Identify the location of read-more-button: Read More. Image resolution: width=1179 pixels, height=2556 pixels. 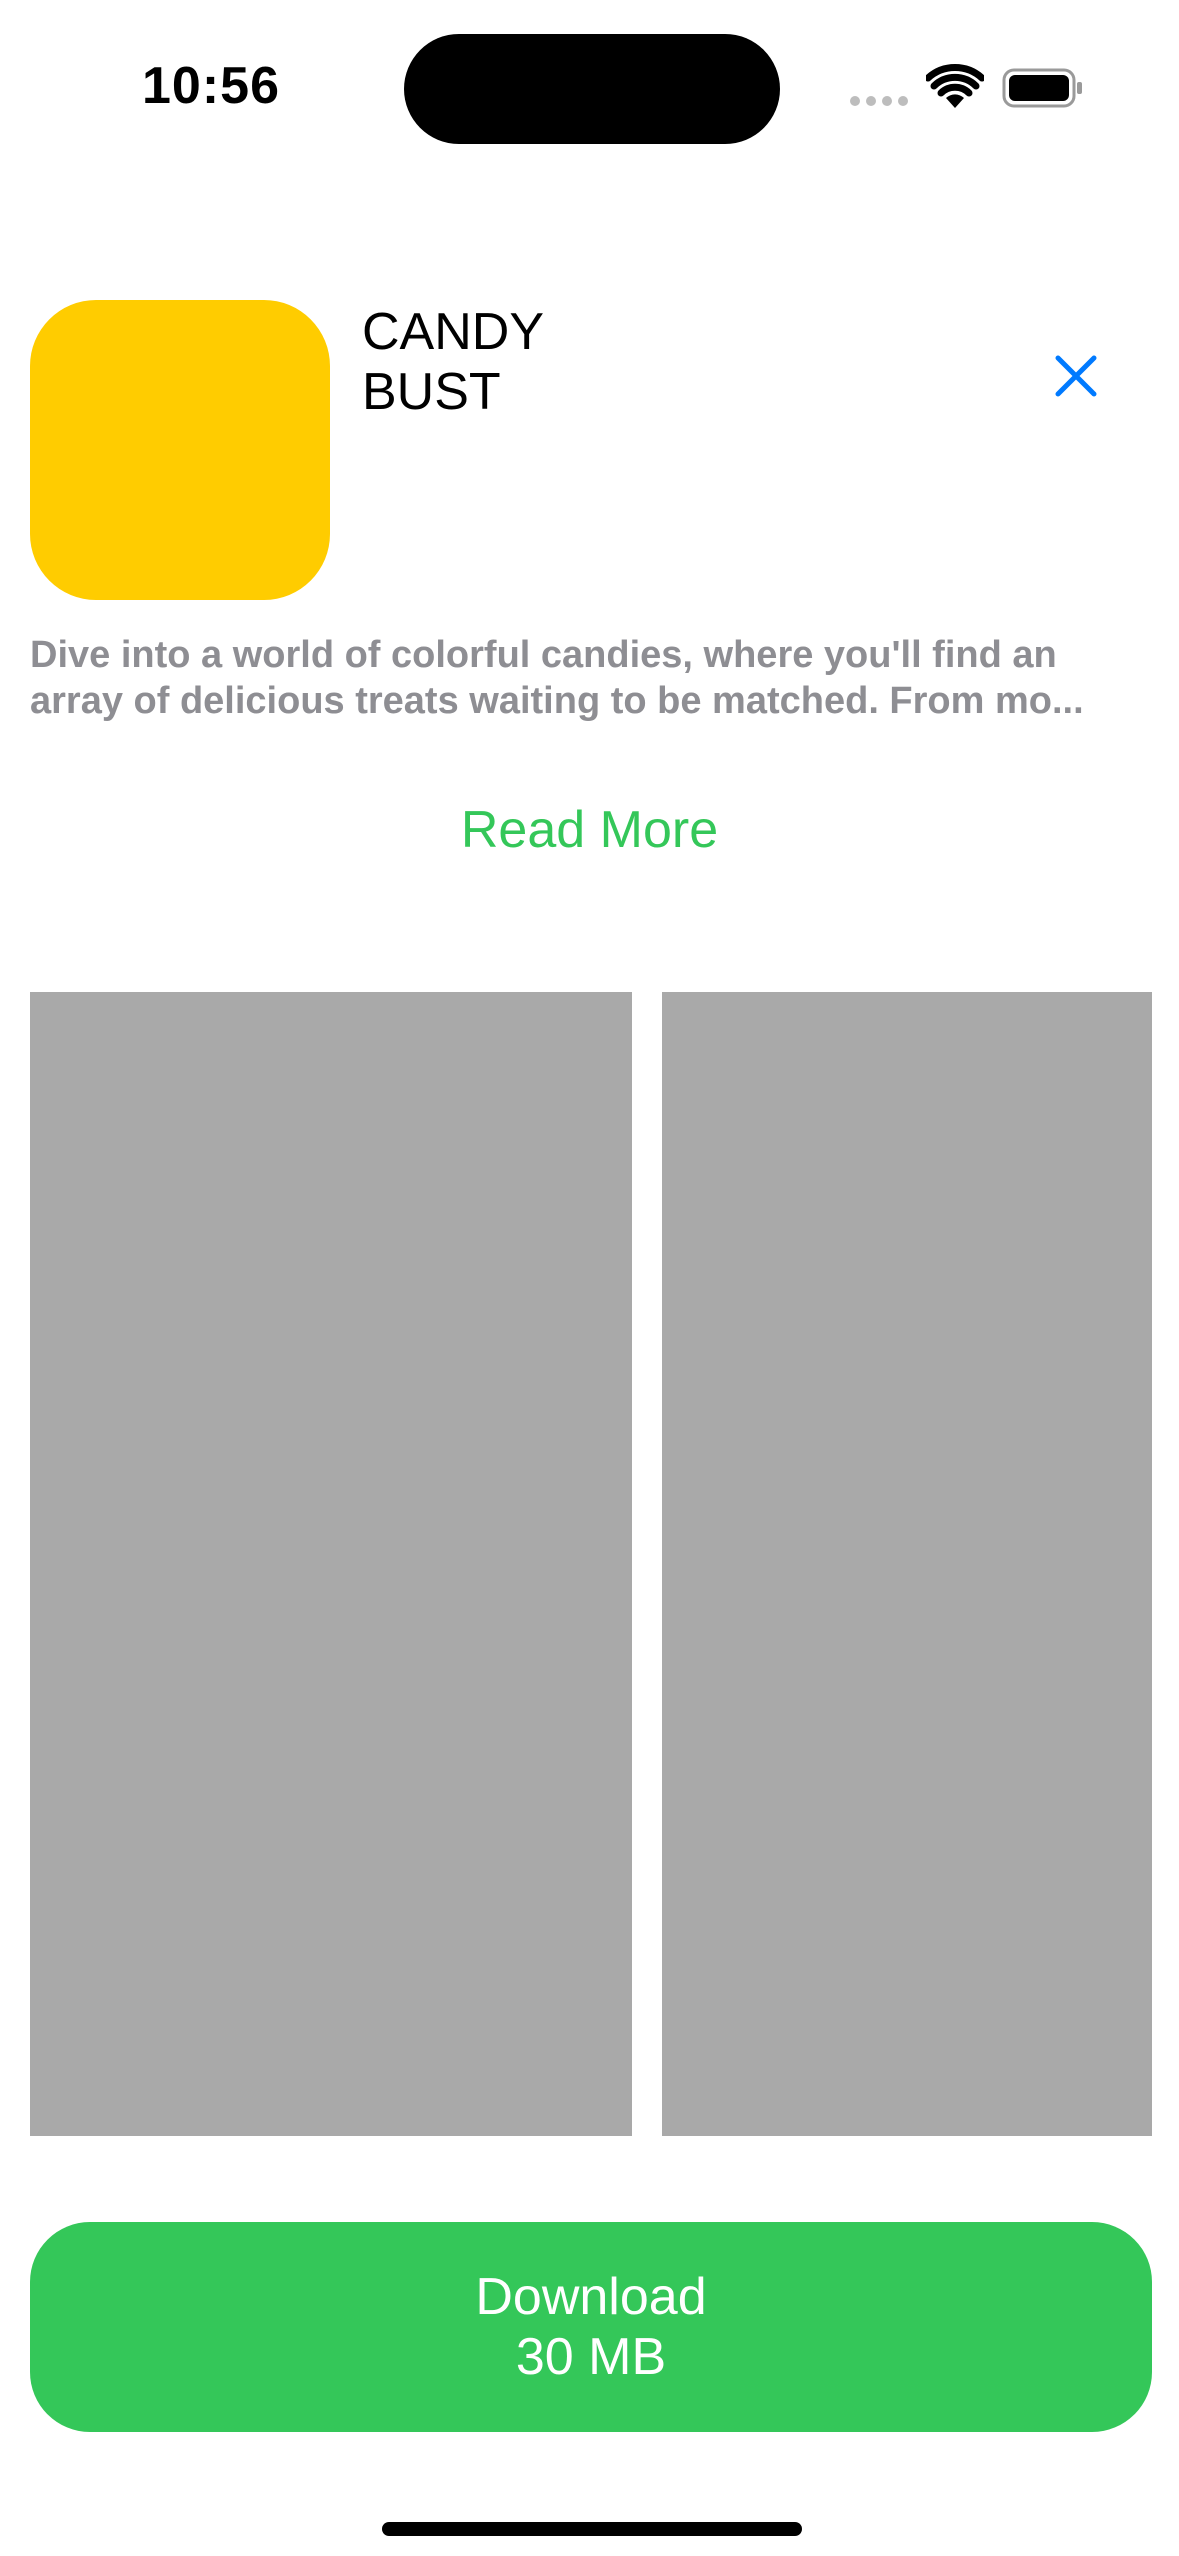
(589, 830).